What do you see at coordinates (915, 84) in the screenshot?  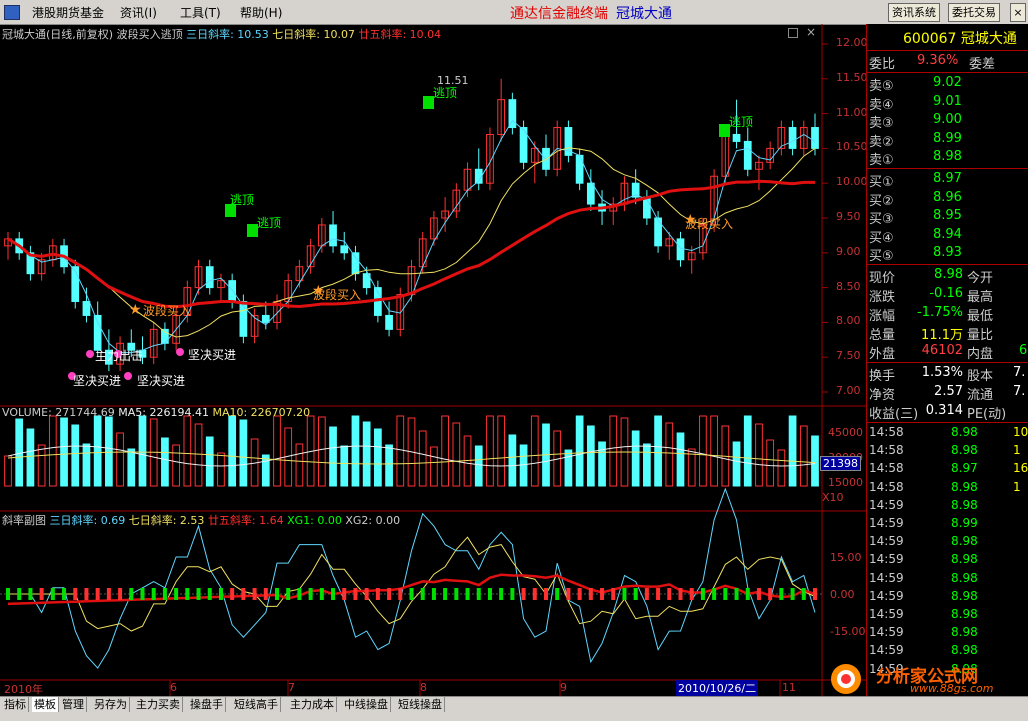 I see `sell-level: 卖⑤ 9.02` at bounding box center [915, 84].